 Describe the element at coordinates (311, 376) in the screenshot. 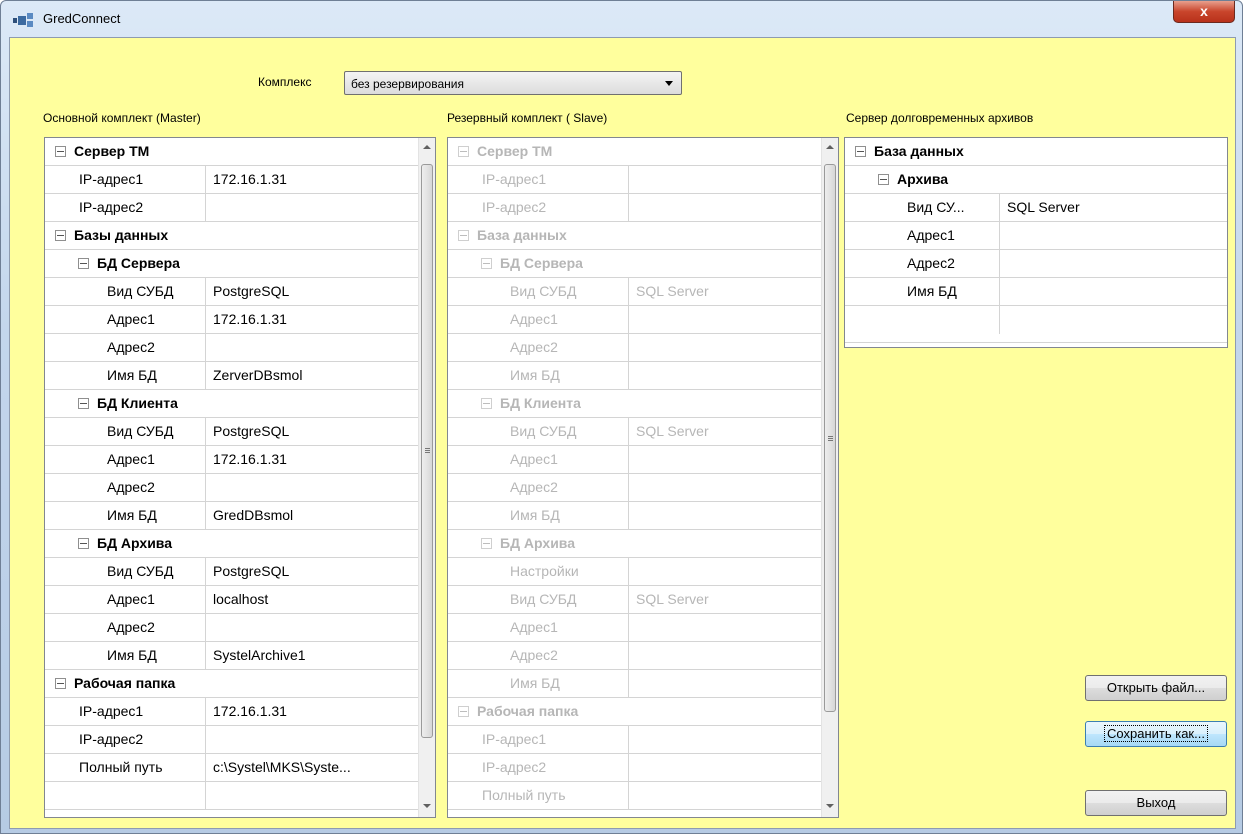

I see `property-value: ZerverDBsmol` at that location.